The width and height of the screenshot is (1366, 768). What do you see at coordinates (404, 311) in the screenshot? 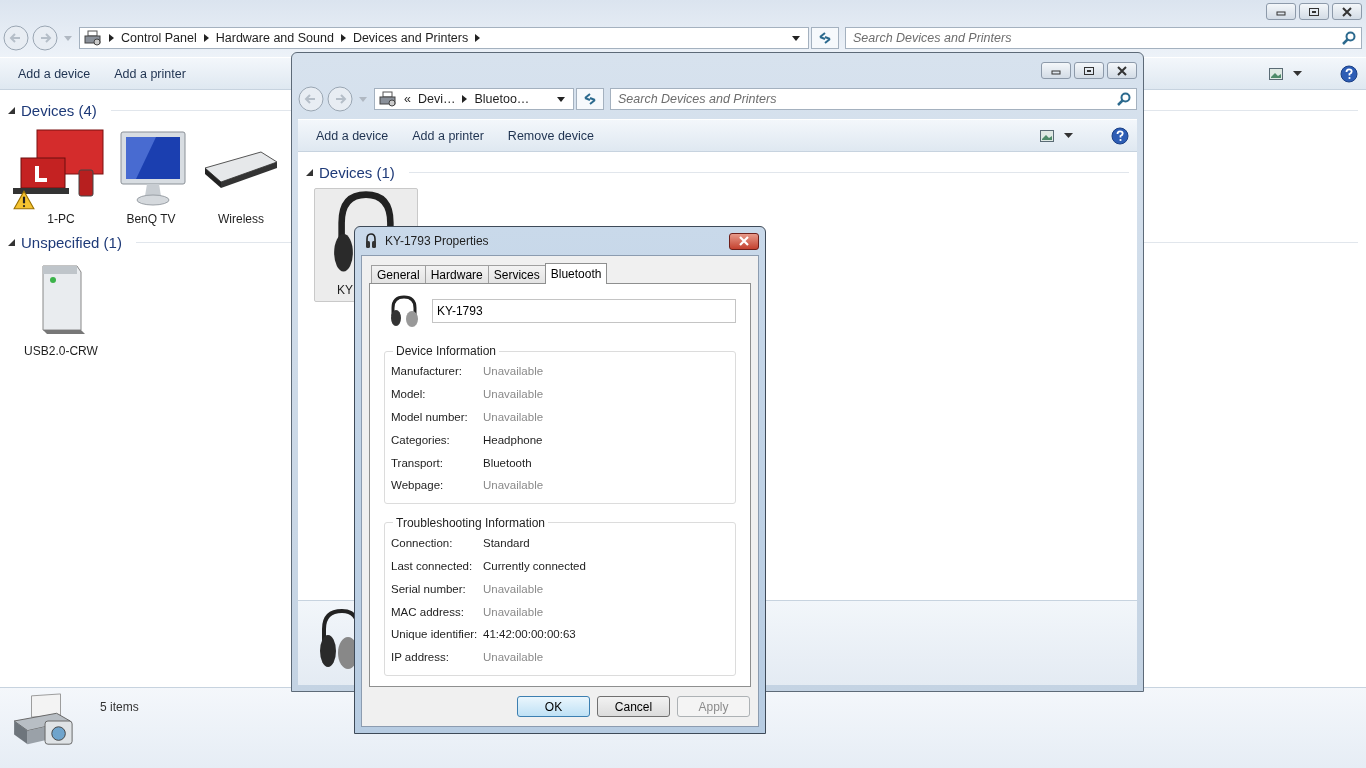
I see `headphones-icon` at bounding box center [404, 311].